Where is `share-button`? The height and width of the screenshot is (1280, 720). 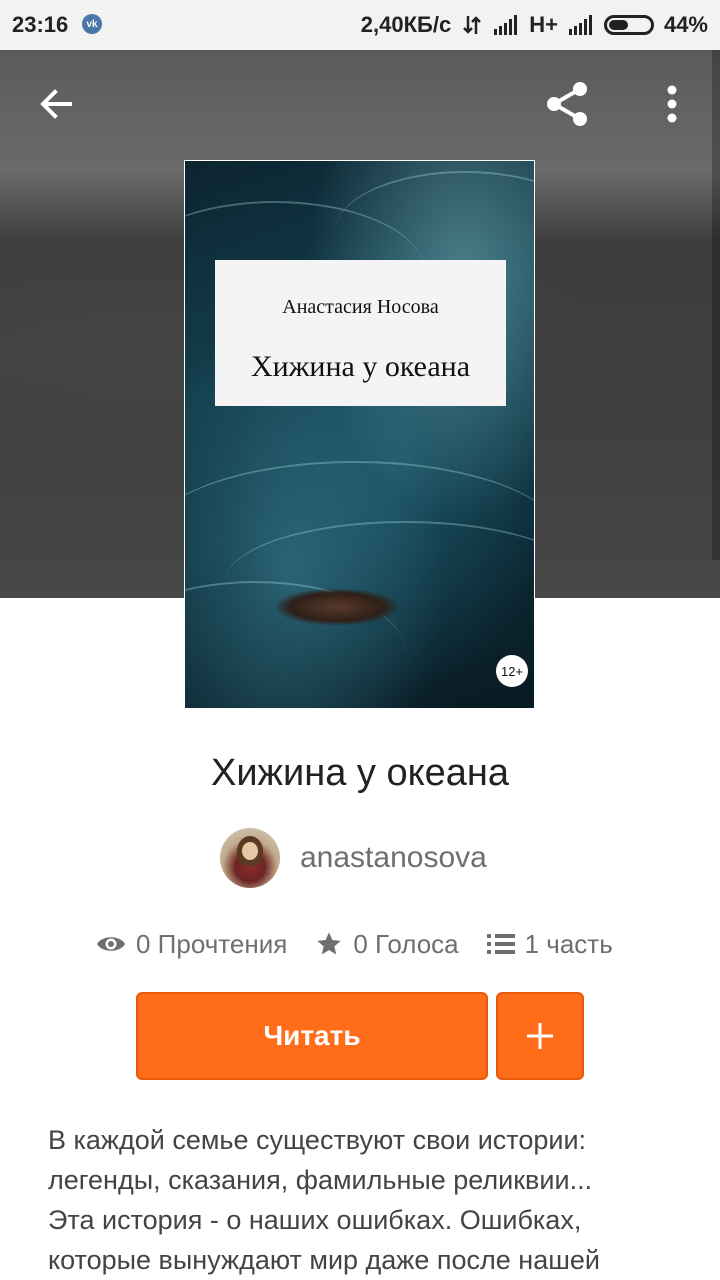 share-button is located at coordinates (567, 104).